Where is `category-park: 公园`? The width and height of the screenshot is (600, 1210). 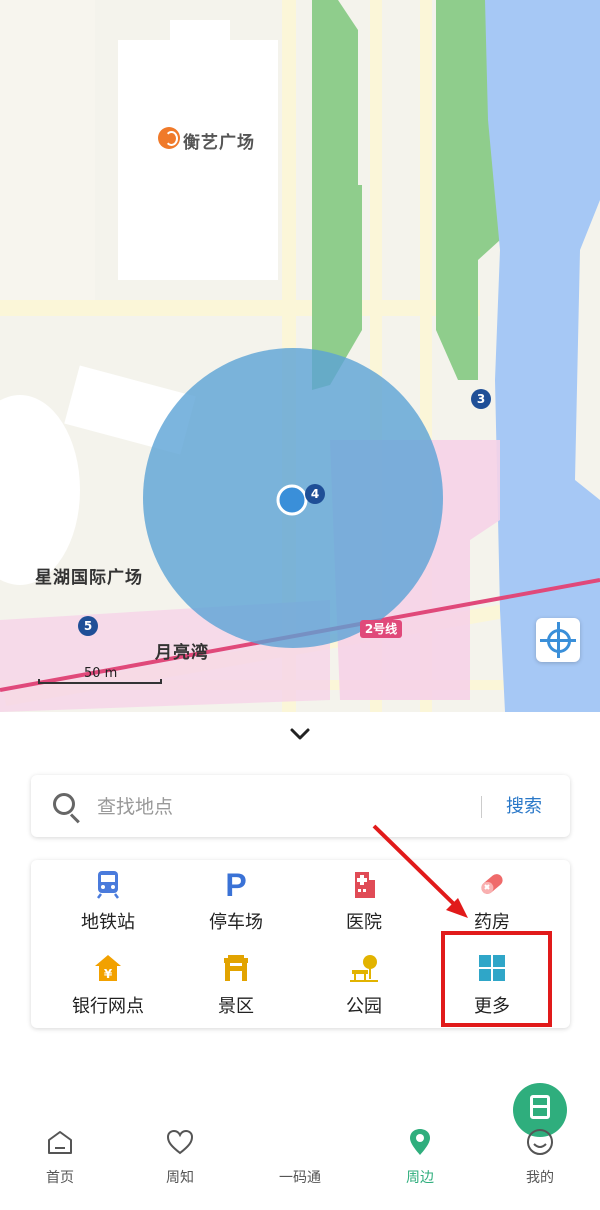 category-park: 公园 is located at coordinates (364, 986).